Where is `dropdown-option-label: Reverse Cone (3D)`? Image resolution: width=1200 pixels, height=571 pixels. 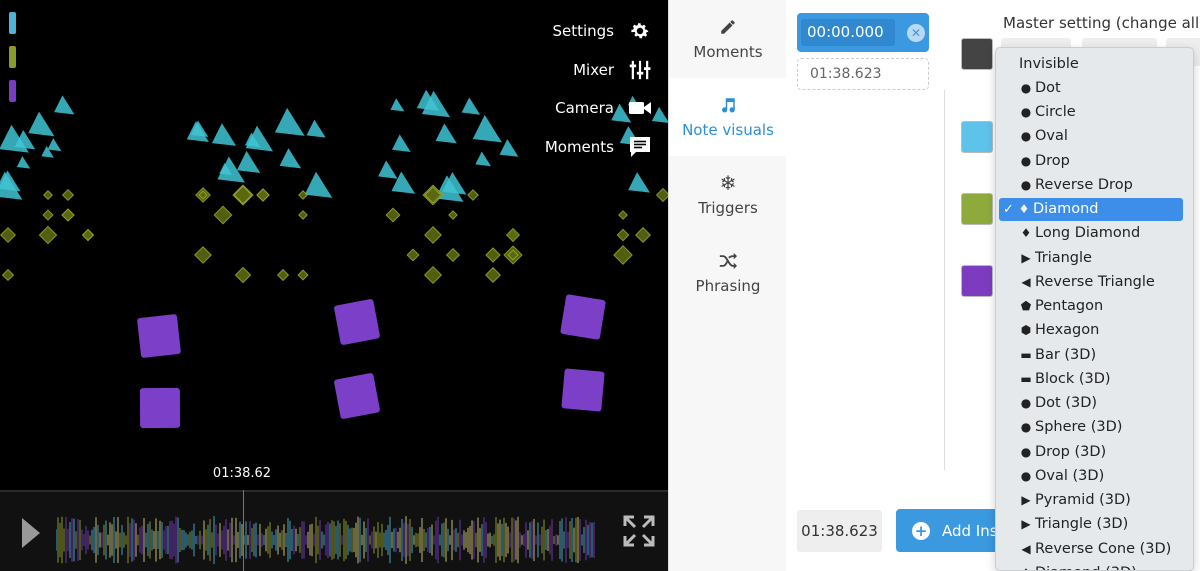 dropdown-option-label: Reverse Cone (3D) is located at coordinates (1103, 548).